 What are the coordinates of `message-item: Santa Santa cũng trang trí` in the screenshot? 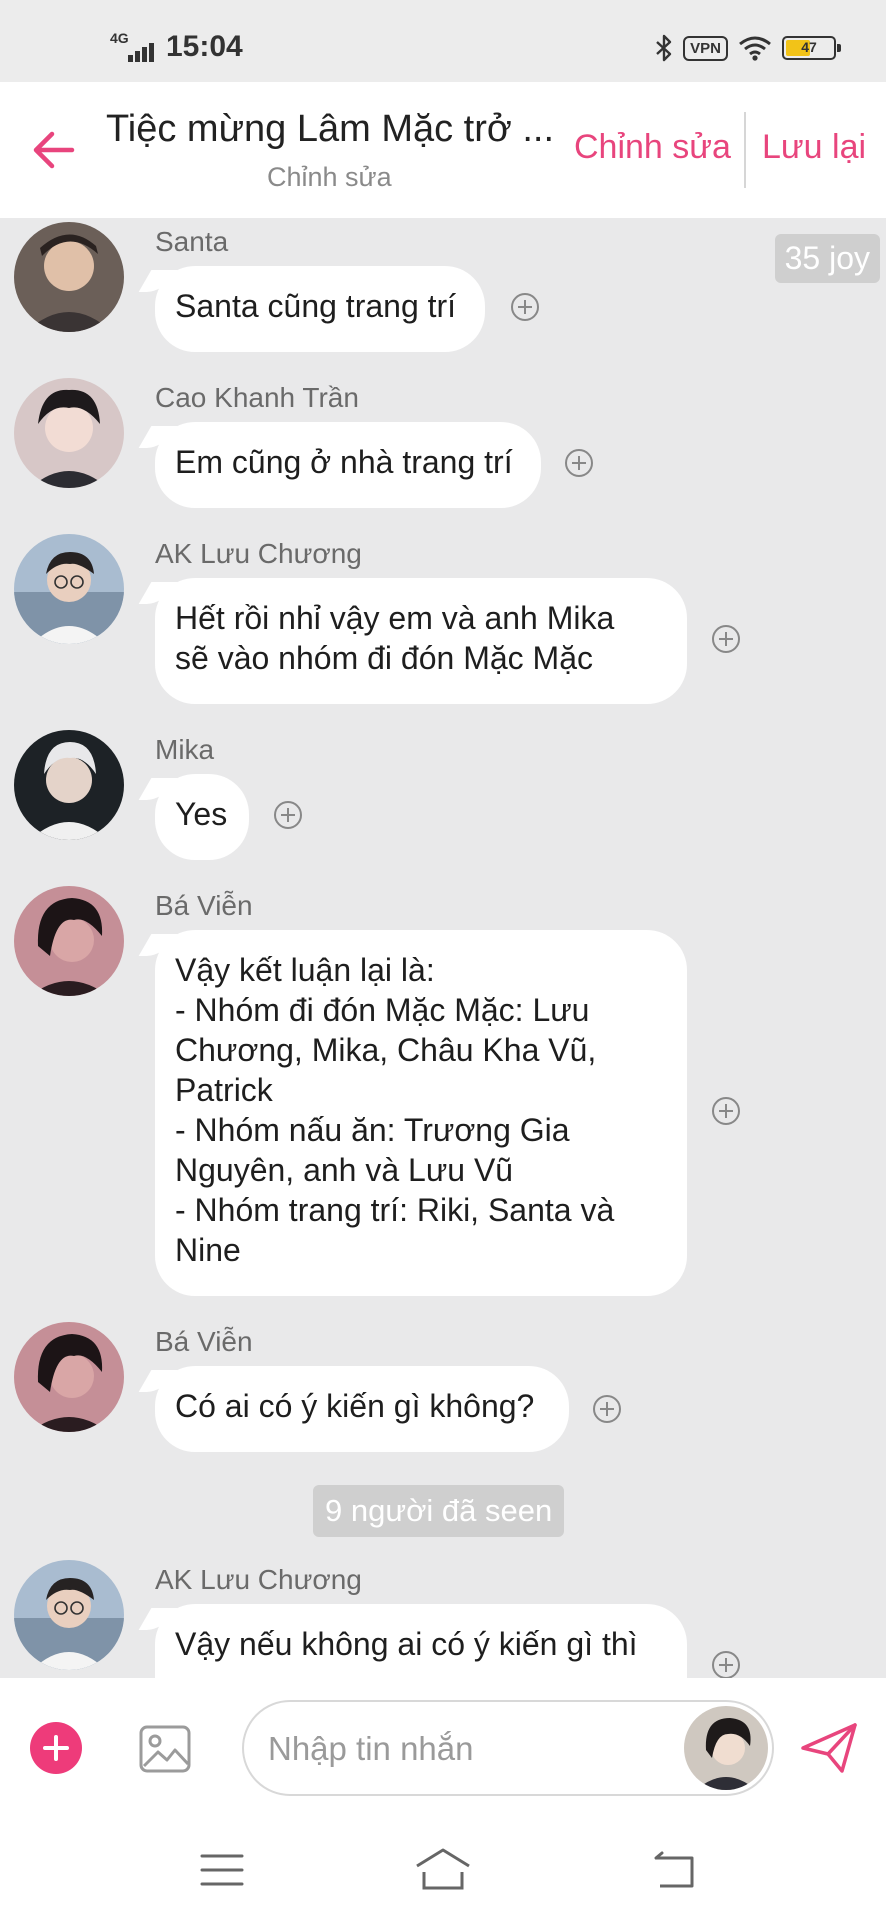 It's located at (443, 297).